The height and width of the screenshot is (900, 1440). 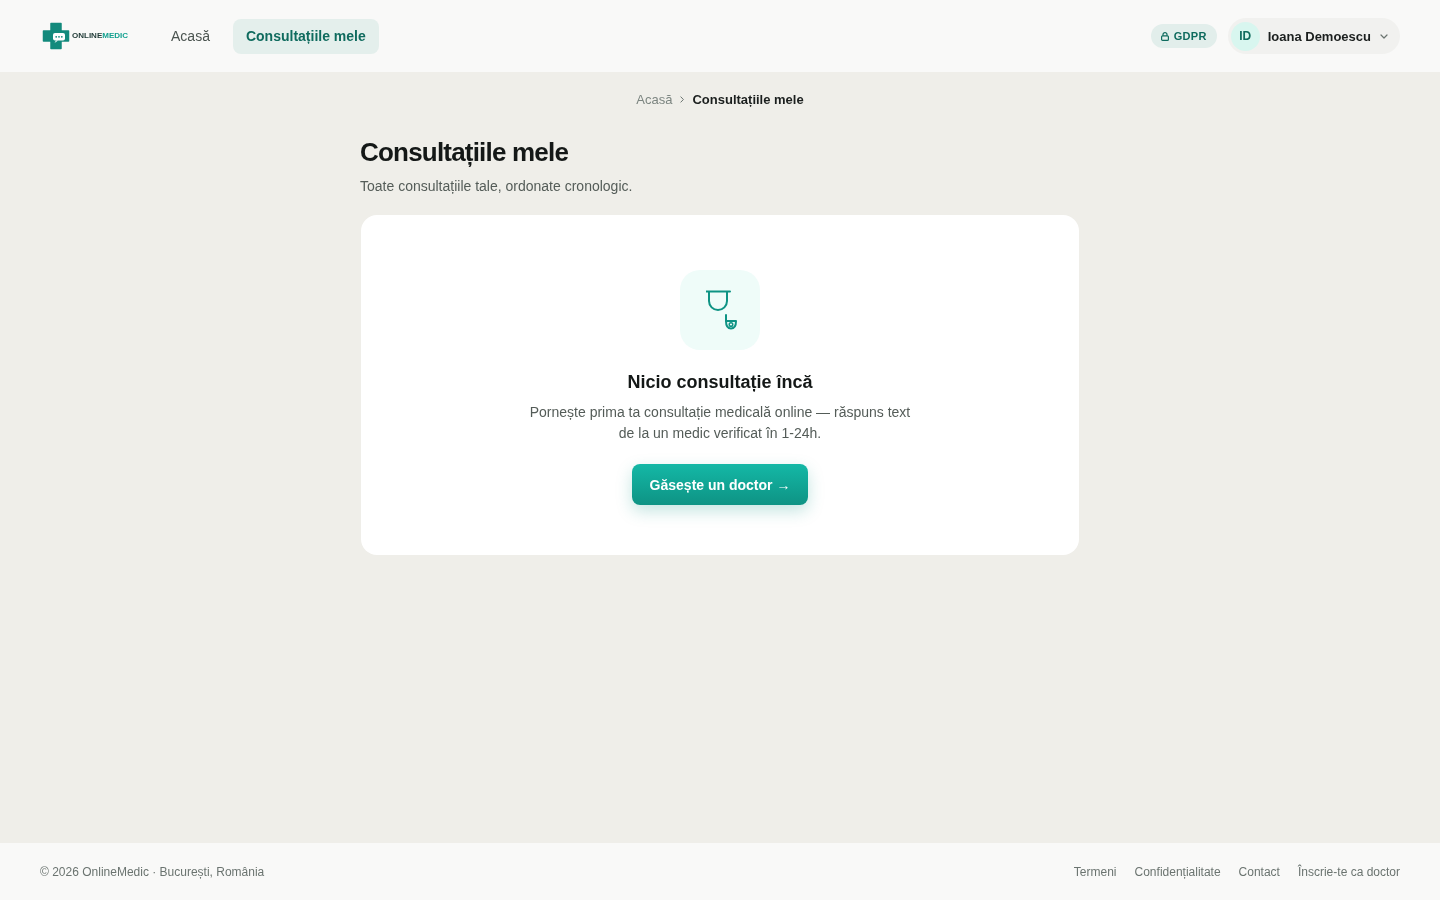 What do you see at coordinates (305, 36) in the screenshot?
I see `nav-tab: Consultațiile mele` at bounding box center [305, 36].